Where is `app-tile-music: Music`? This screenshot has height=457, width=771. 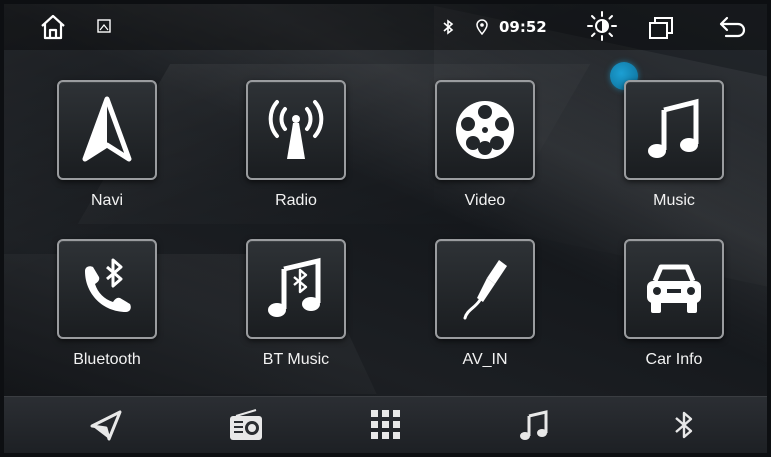 app-tile-music: Music is located at coordinates (674, 145).